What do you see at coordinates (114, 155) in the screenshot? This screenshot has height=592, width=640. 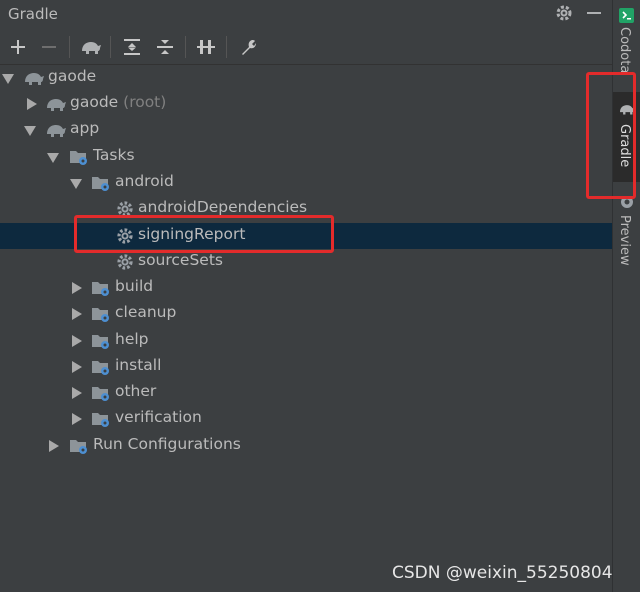 I see `tree-label: Tasks` at bounding box center [114, 155].